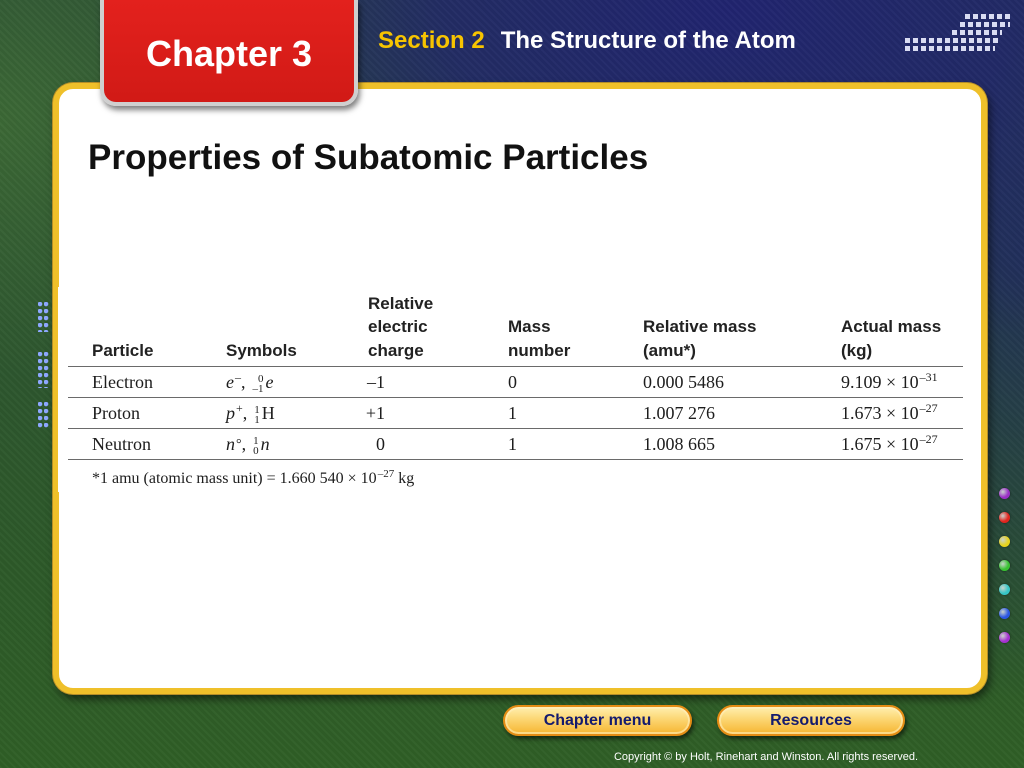  Describe the element at coordinates (265, 444) in the screenshot. I see `nuclide-symbol: n` at that location.